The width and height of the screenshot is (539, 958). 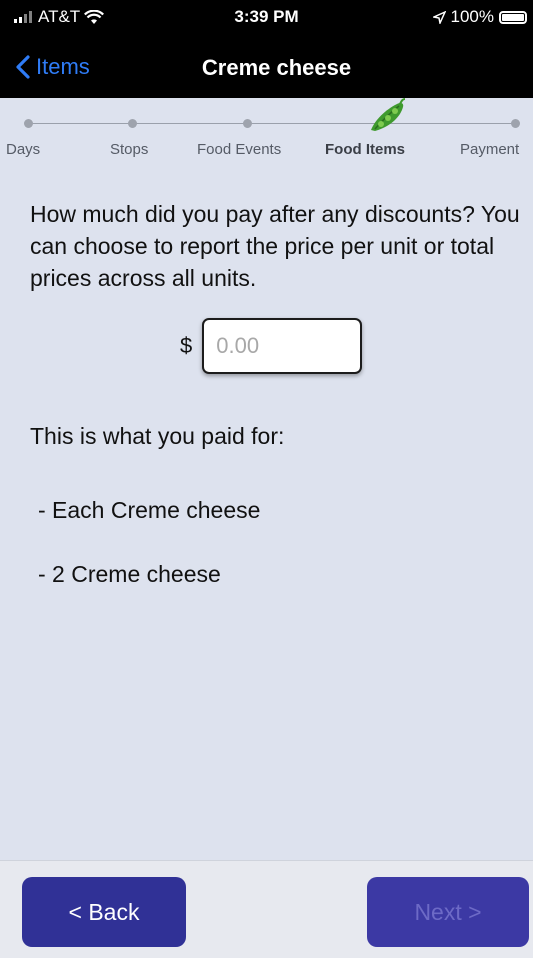 I want to click on status-right: 100%, so click(x=479, y=17).